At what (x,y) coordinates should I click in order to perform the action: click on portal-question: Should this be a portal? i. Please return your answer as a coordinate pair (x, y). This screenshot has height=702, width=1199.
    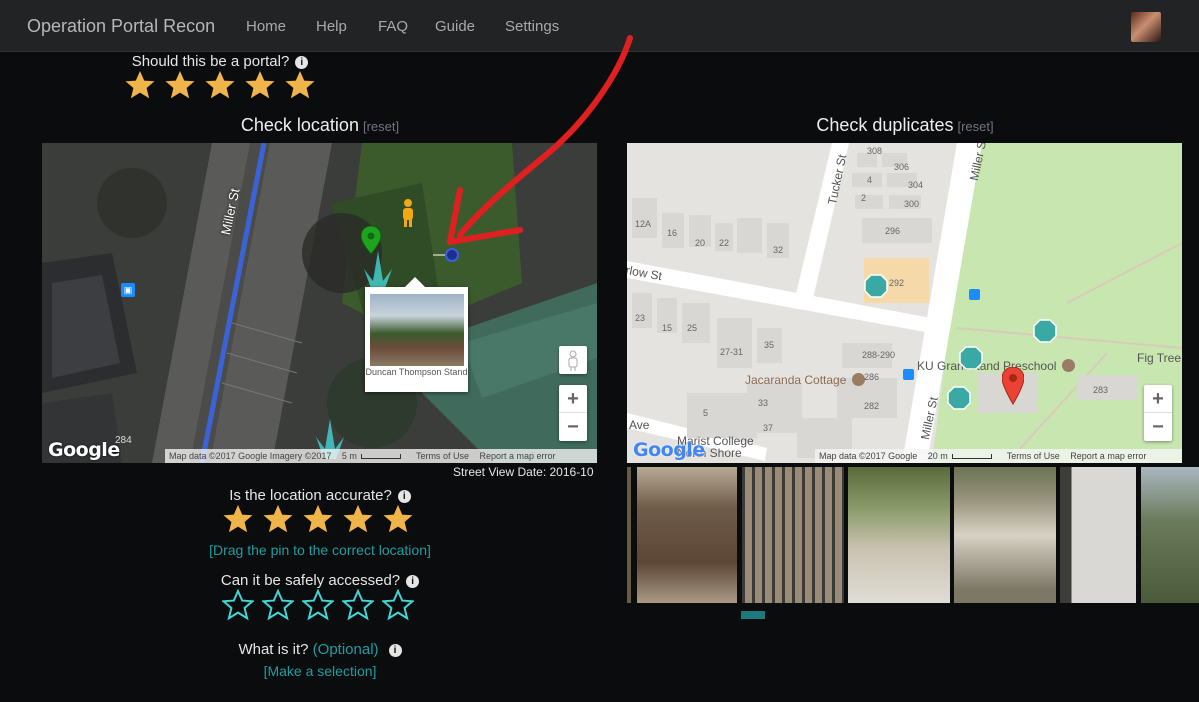
    Looking at the image, I should click on (220, 61).